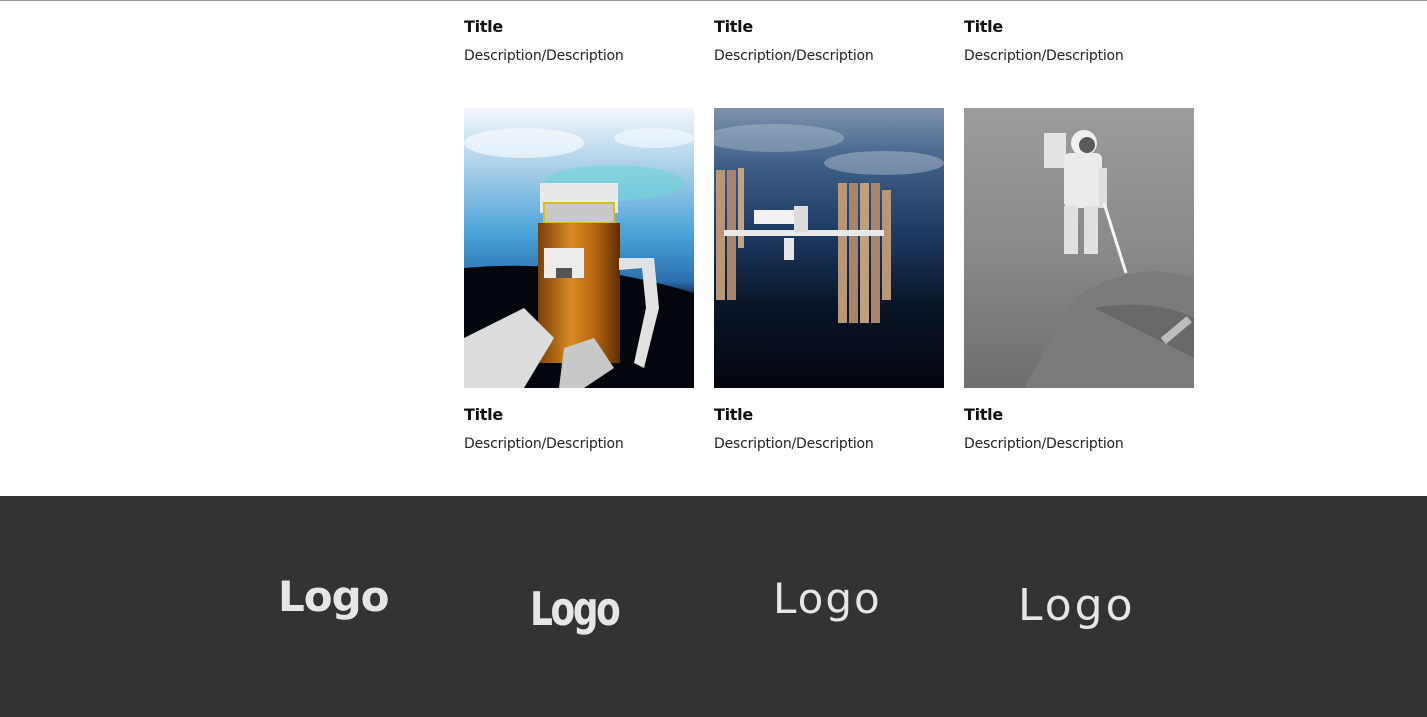  Describe the element at coordinates (1079, 248) in the screenshot. I see `astronaut-on-moon-image` at that location.